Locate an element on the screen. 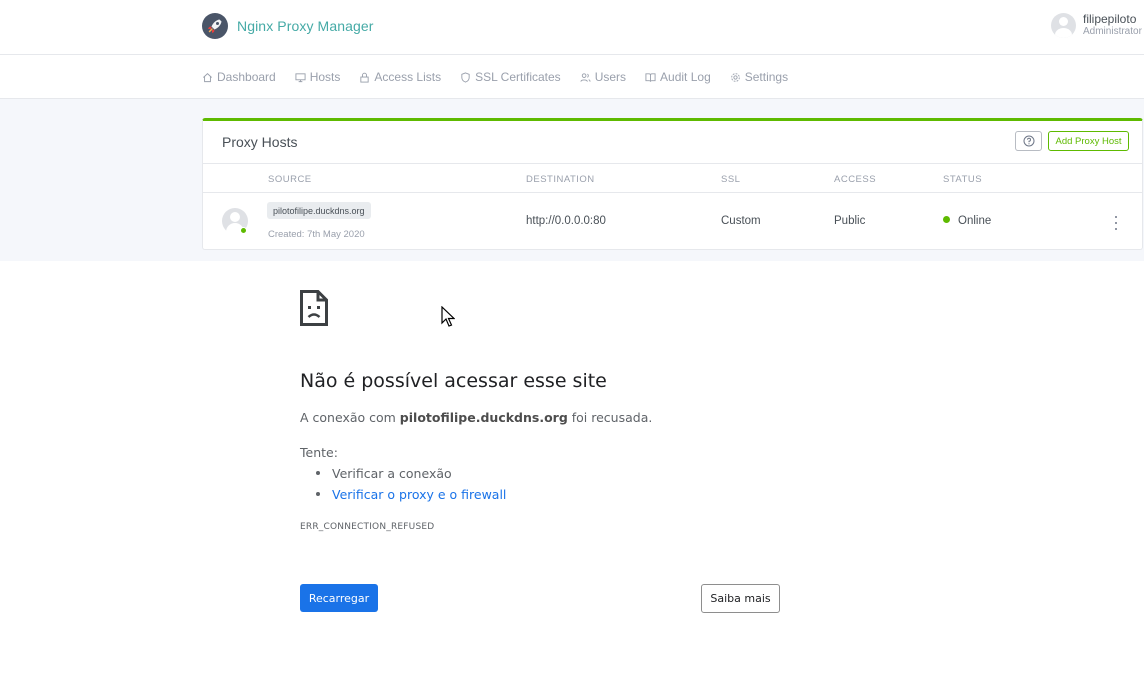 This screenshot has width=1144, height=682. gear-icon is located at coordinates (735, 77).